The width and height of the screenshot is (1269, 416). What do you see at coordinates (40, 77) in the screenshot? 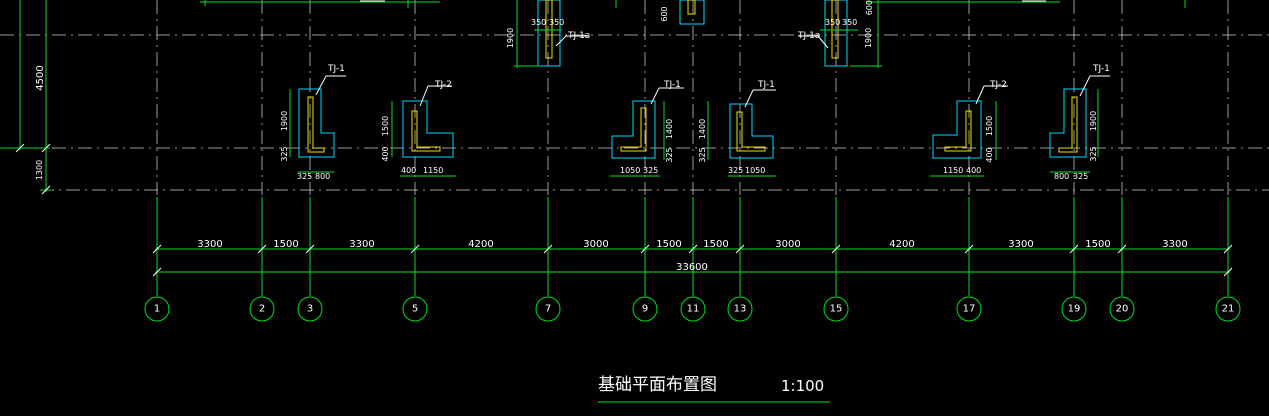
I see `dim-left-4500: 4500` at bounding box center [40, 77].